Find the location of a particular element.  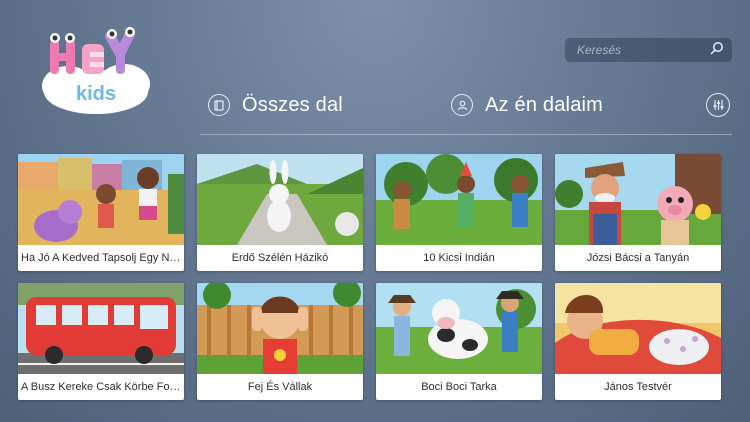

song-card: János Testvér is located at coordinates (638, 341).